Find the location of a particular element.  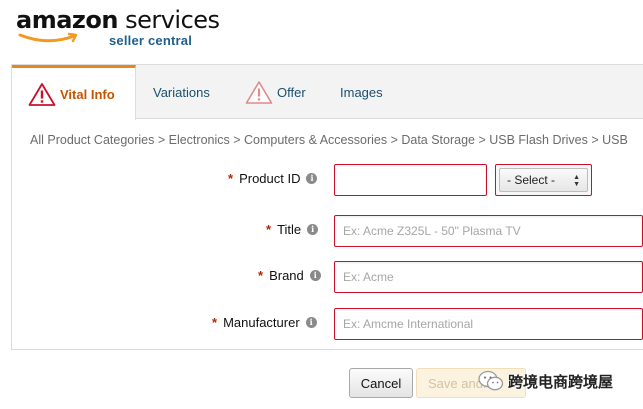

tab-label: Images is located at coordinates (361, 92).